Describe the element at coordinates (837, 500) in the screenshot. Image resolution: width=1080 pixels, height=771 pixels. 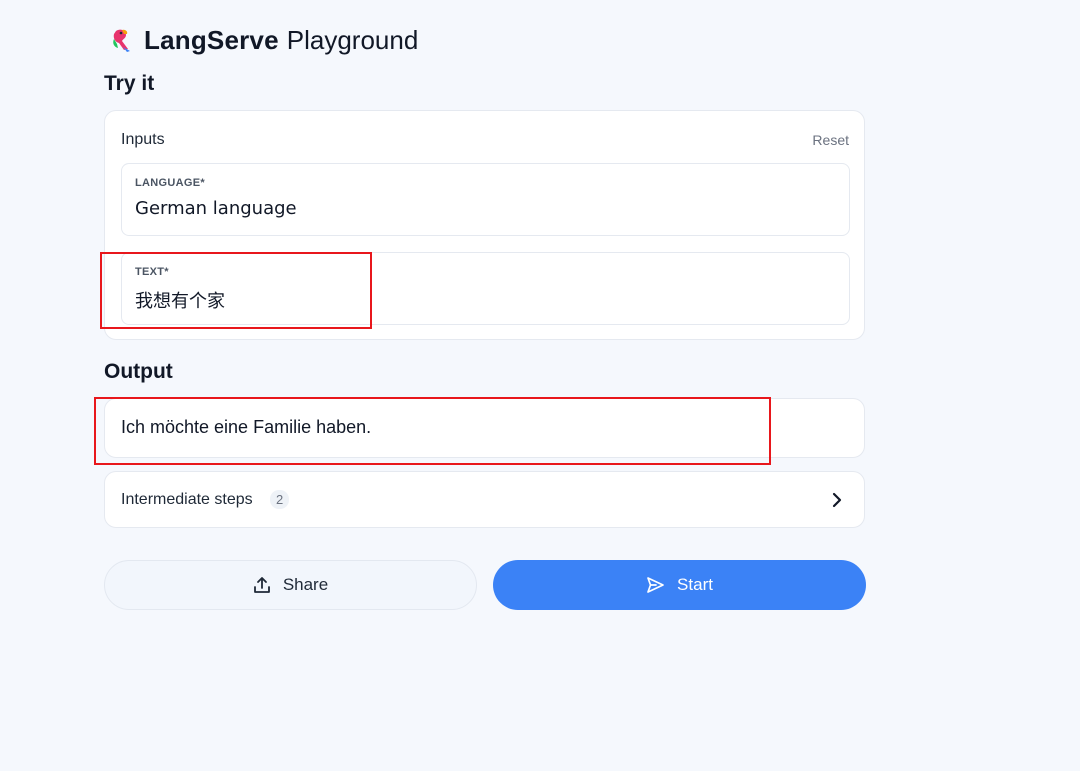
I see `chevron-right-icon` at that location.